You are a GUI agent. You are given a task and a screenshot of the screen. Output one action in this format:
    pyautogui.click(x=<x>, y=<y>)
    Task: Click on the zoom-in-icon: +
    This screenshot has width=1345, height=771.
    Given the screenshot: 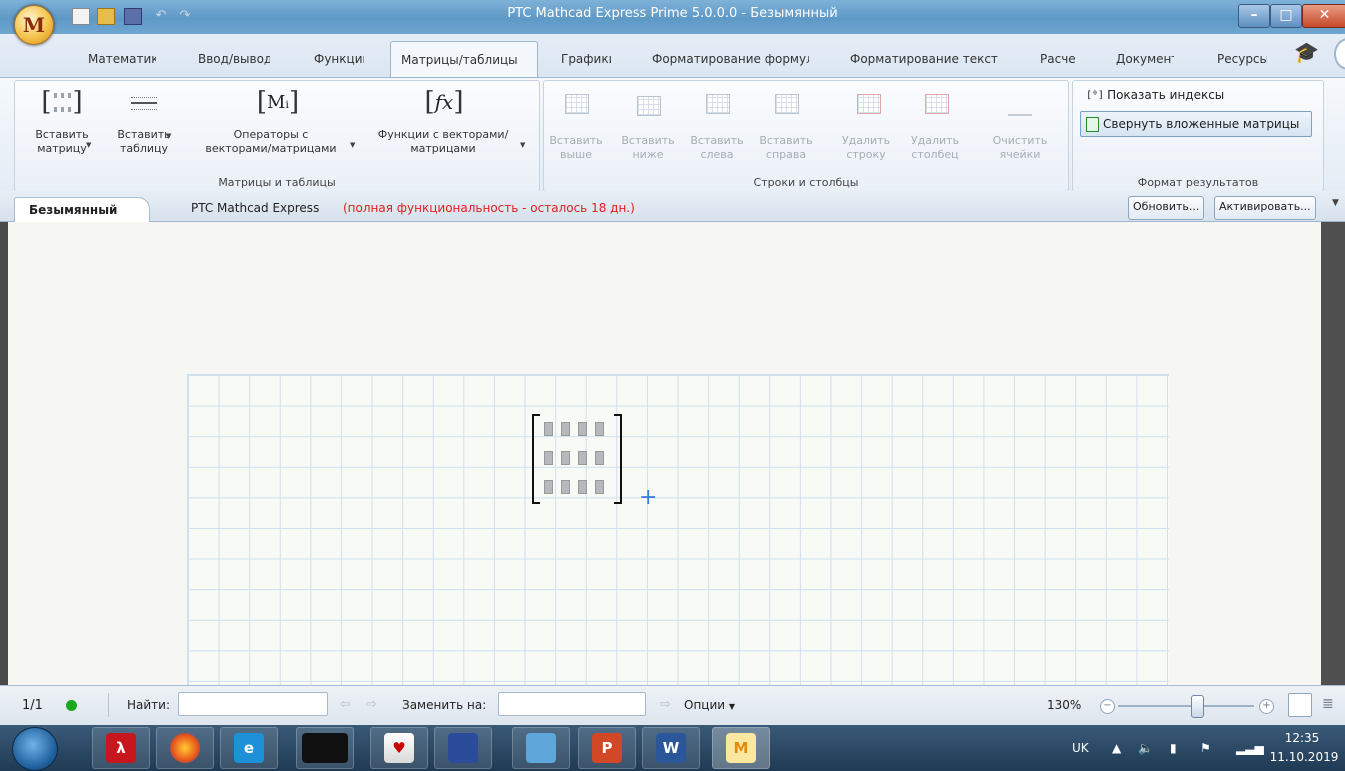 What is the action you would take?
    pyautogui.click(x=1266, y=706)
    